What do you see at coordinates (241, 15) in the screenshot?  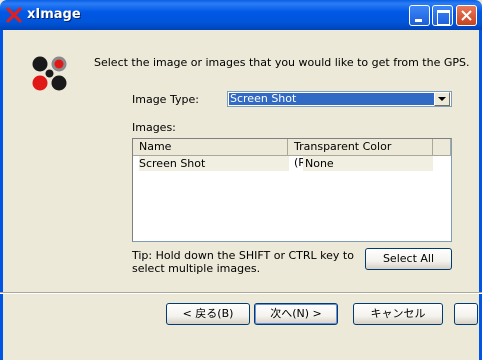 I see `title-bar: xImage` at bounding box center [241, 15].